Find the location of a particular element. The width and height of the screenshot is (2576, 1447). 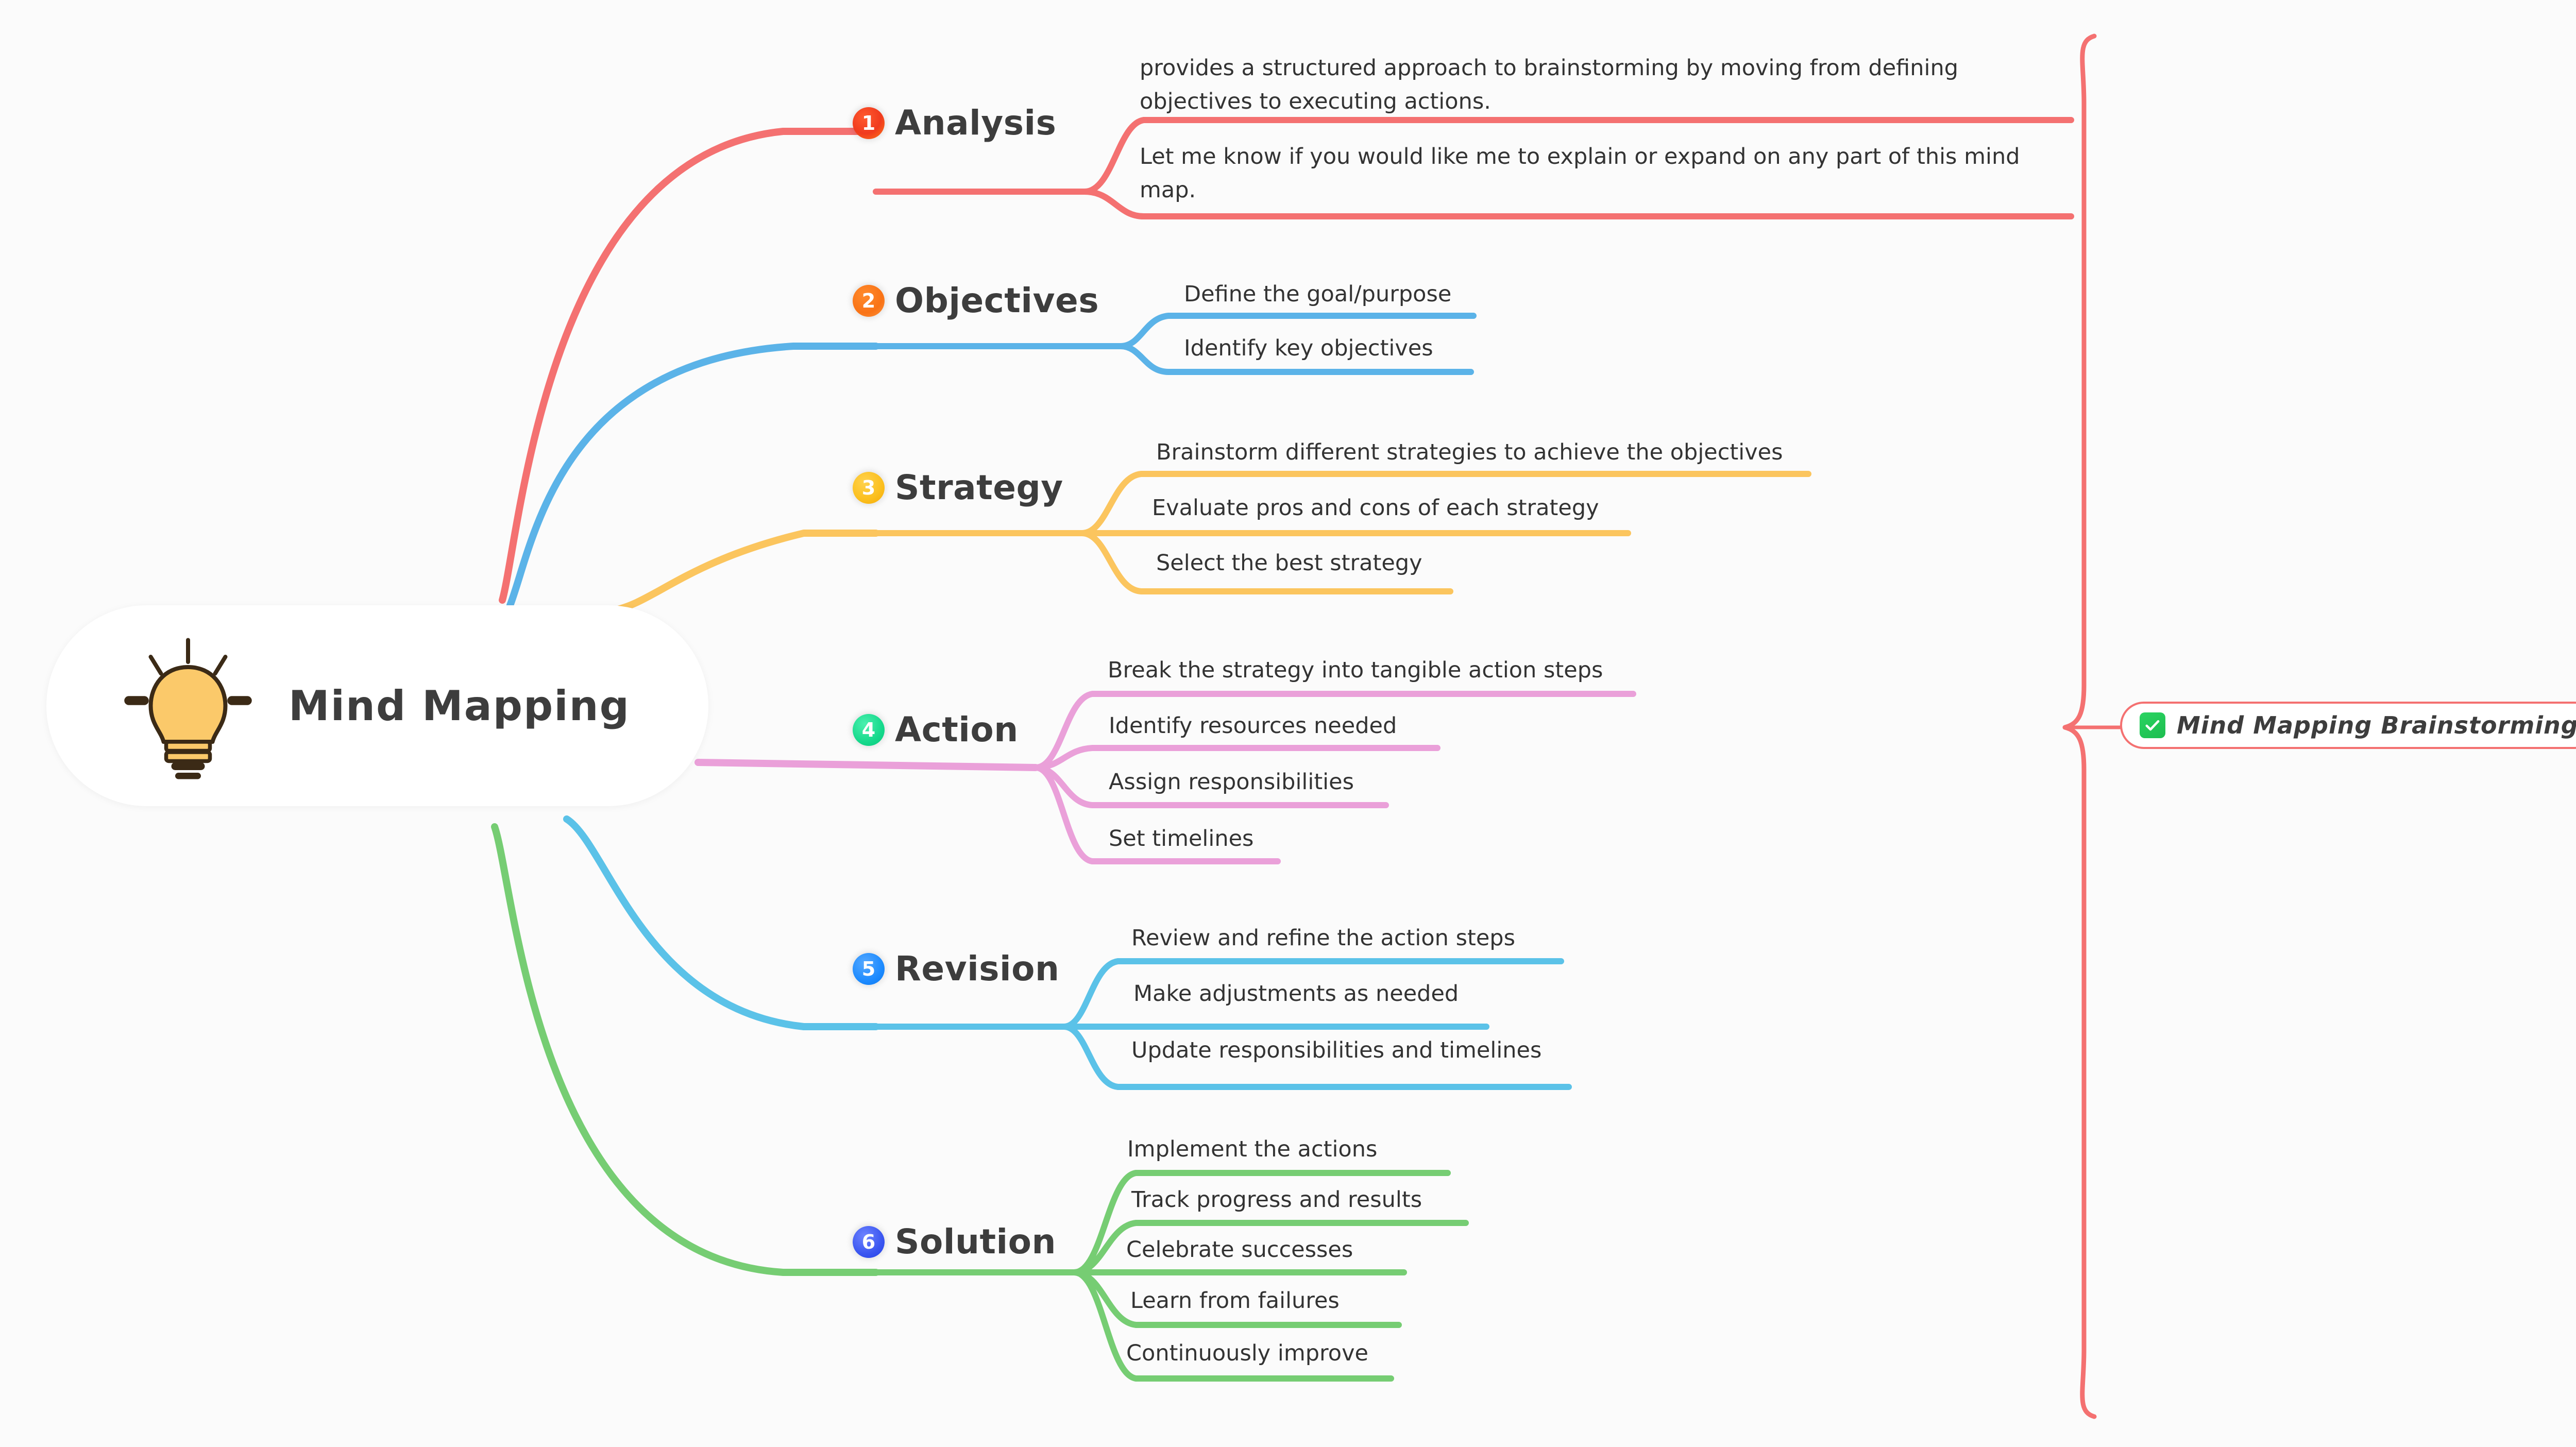

status-badge: Mind Mapping Brainstorming is located at coordinates (2348, 725).